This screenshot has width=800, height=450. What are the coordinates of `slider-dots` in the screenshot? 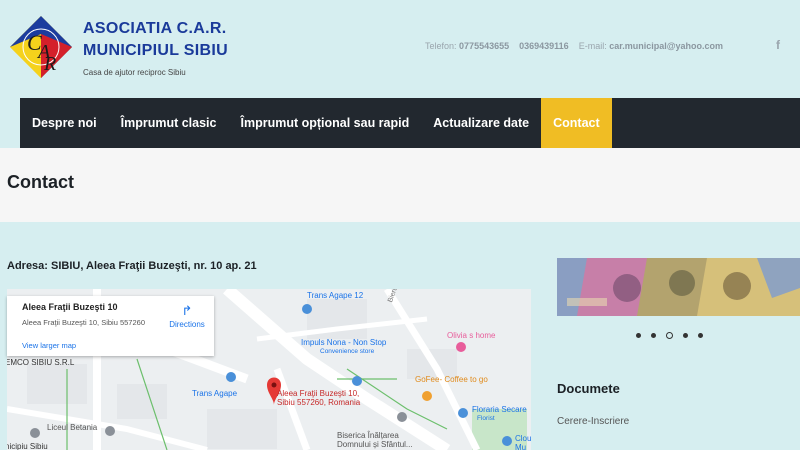 It's located at (669, 335).